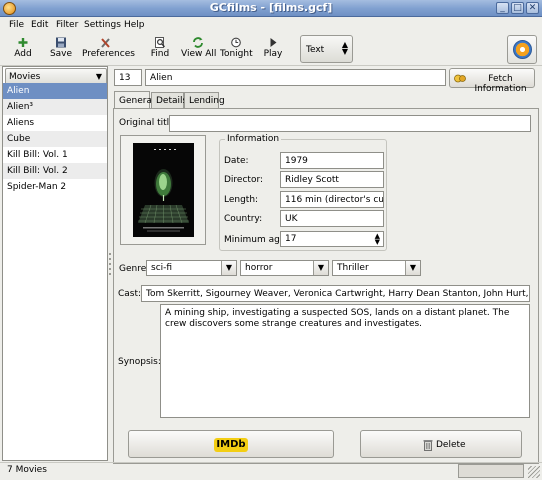 The width and height of the screenshot is (542, 480). I want to click on title-bar: GCfilms - [films.gcf] _ □ ✕, so click(271, 8).